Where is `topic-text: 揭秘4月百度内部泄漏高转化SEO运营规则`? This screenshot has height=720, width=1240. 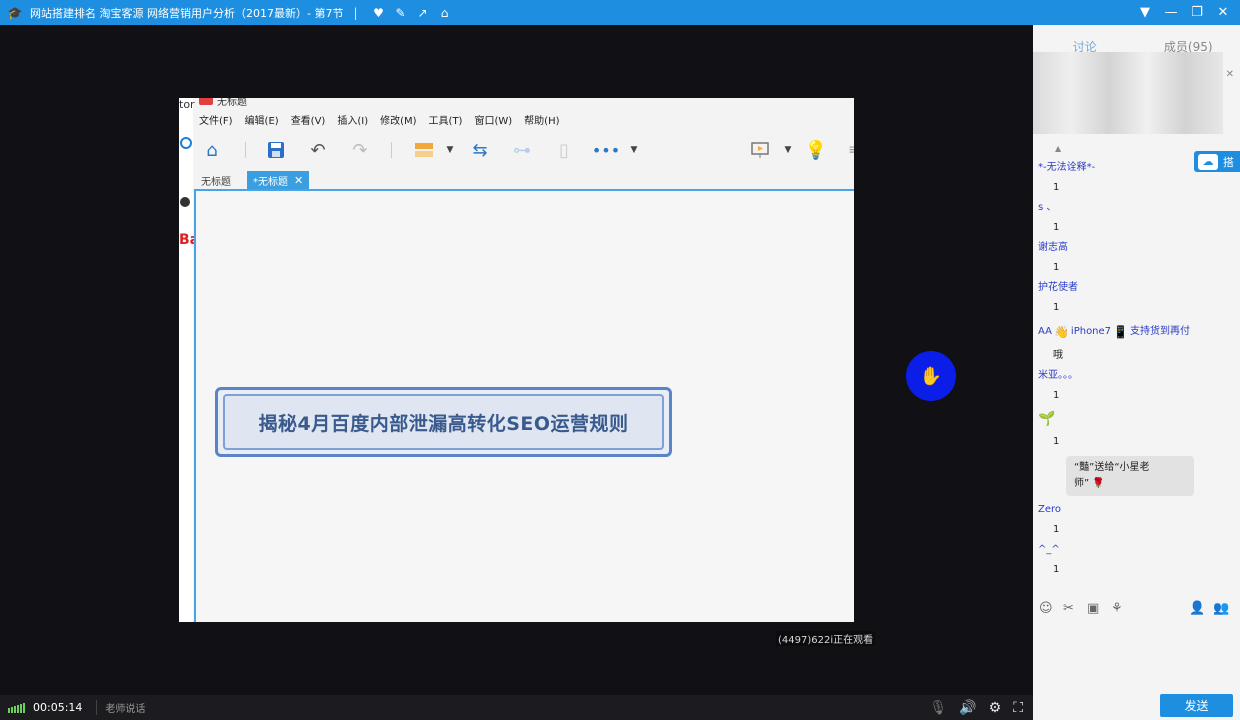
topic-text: 揭秘4月百度内部泄漏高转化SEO运营规则 is located at coordinates (443, 423).